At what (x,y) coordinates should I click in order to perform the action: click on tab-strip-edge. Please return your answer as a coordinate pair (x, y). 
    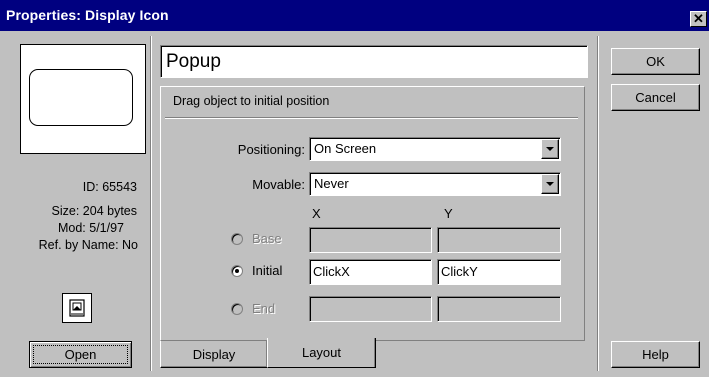
    Looking at the image, I should click on (480, 340).